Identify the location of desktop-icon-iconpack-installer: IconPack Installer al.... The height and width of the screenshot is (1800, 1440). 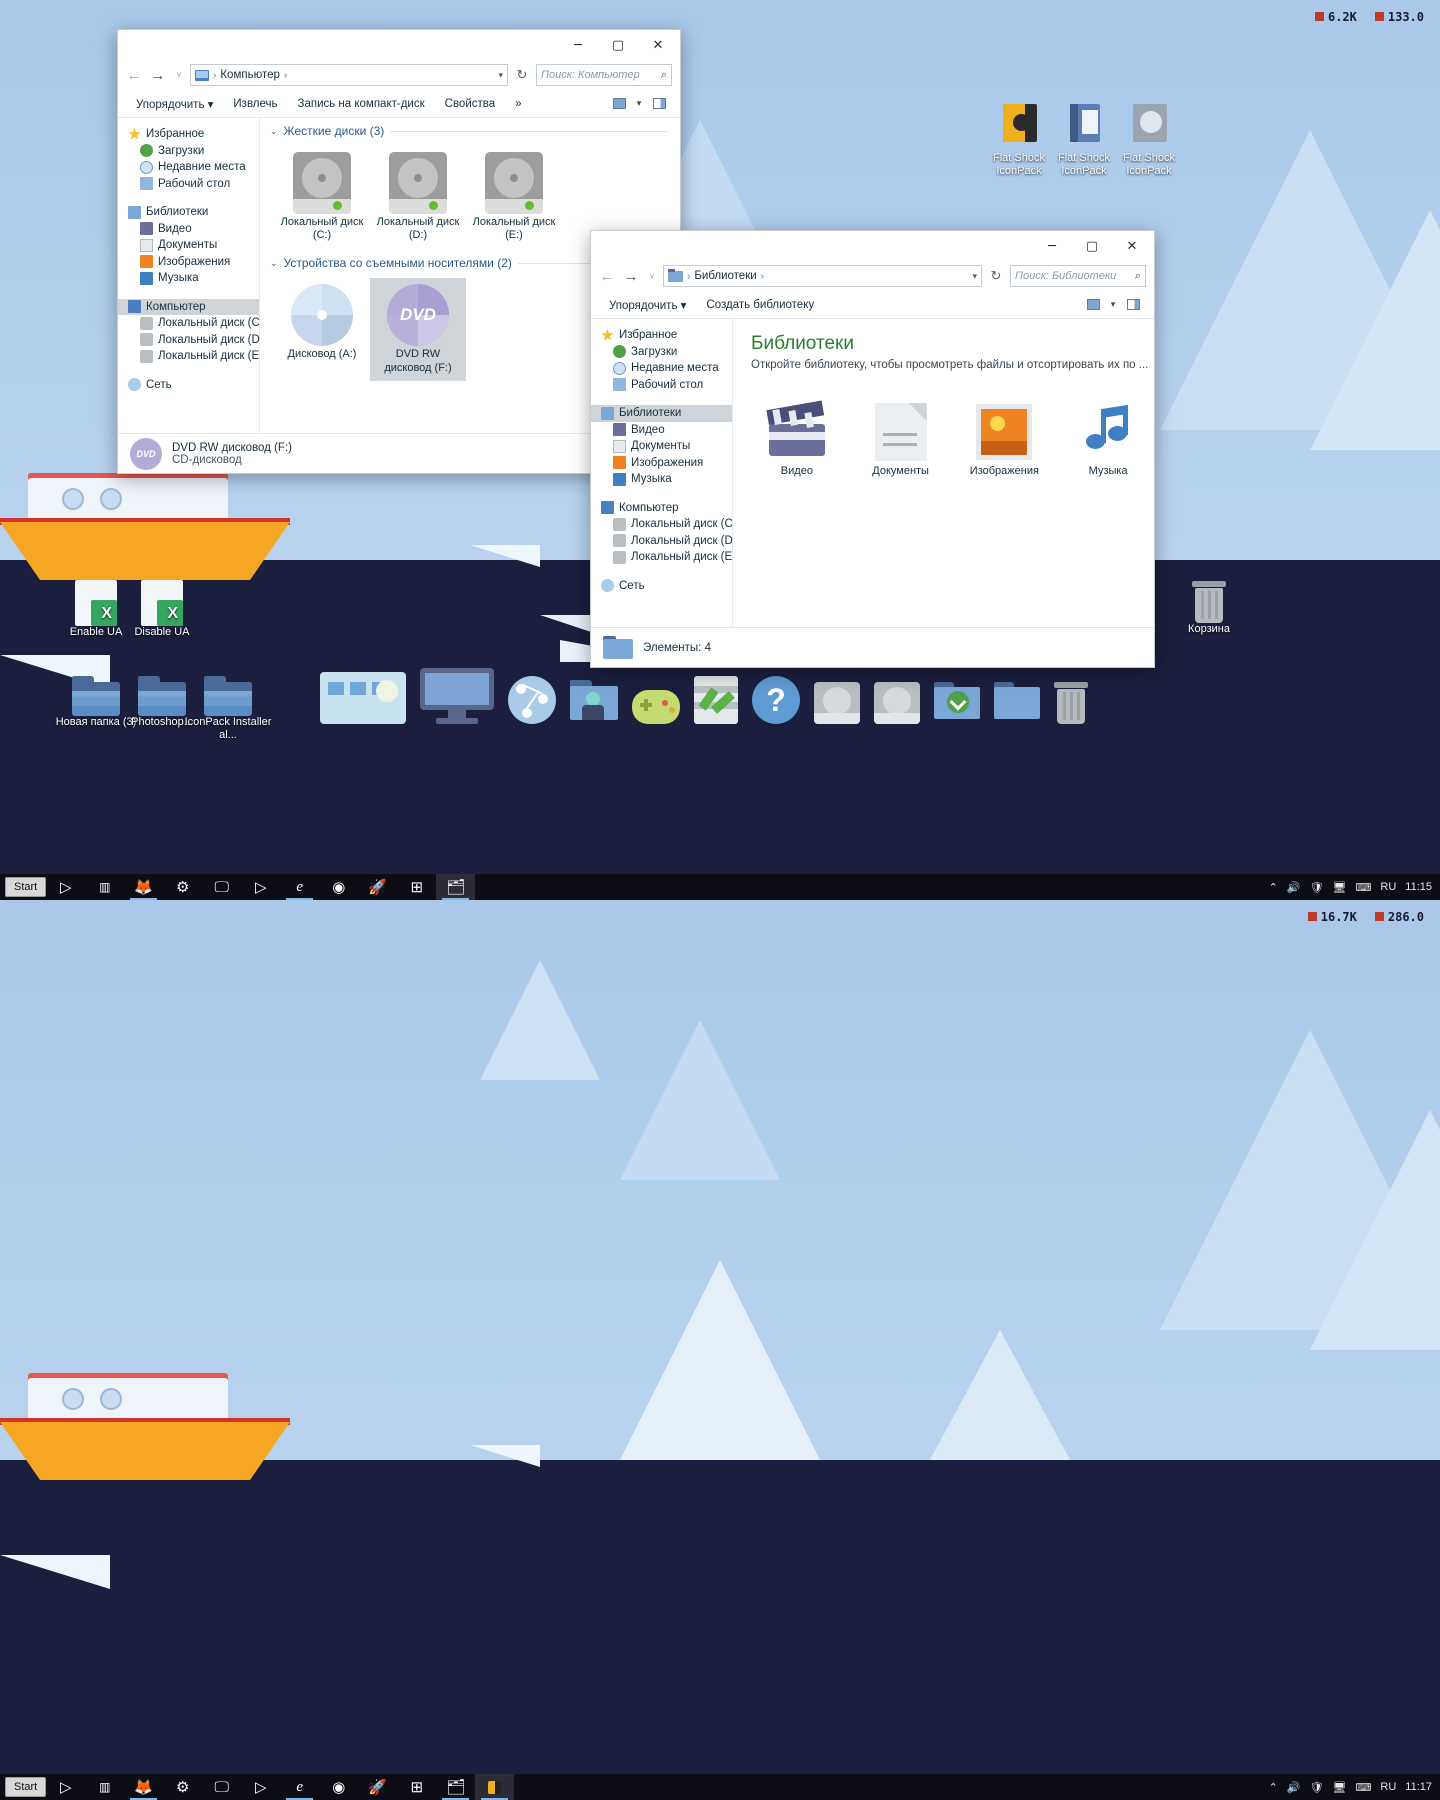
(228, 705).